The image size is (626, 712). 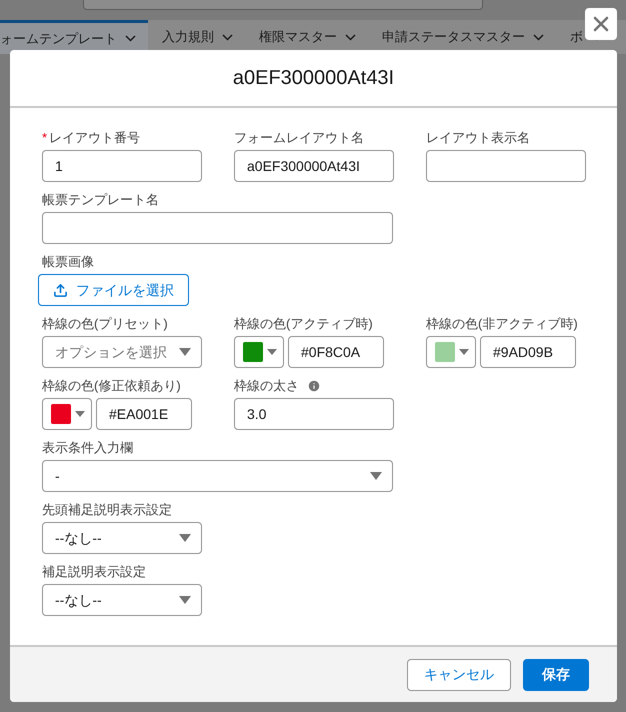 I want to click on color-hex-field: #9AD09B, so click(x=528, y=352).